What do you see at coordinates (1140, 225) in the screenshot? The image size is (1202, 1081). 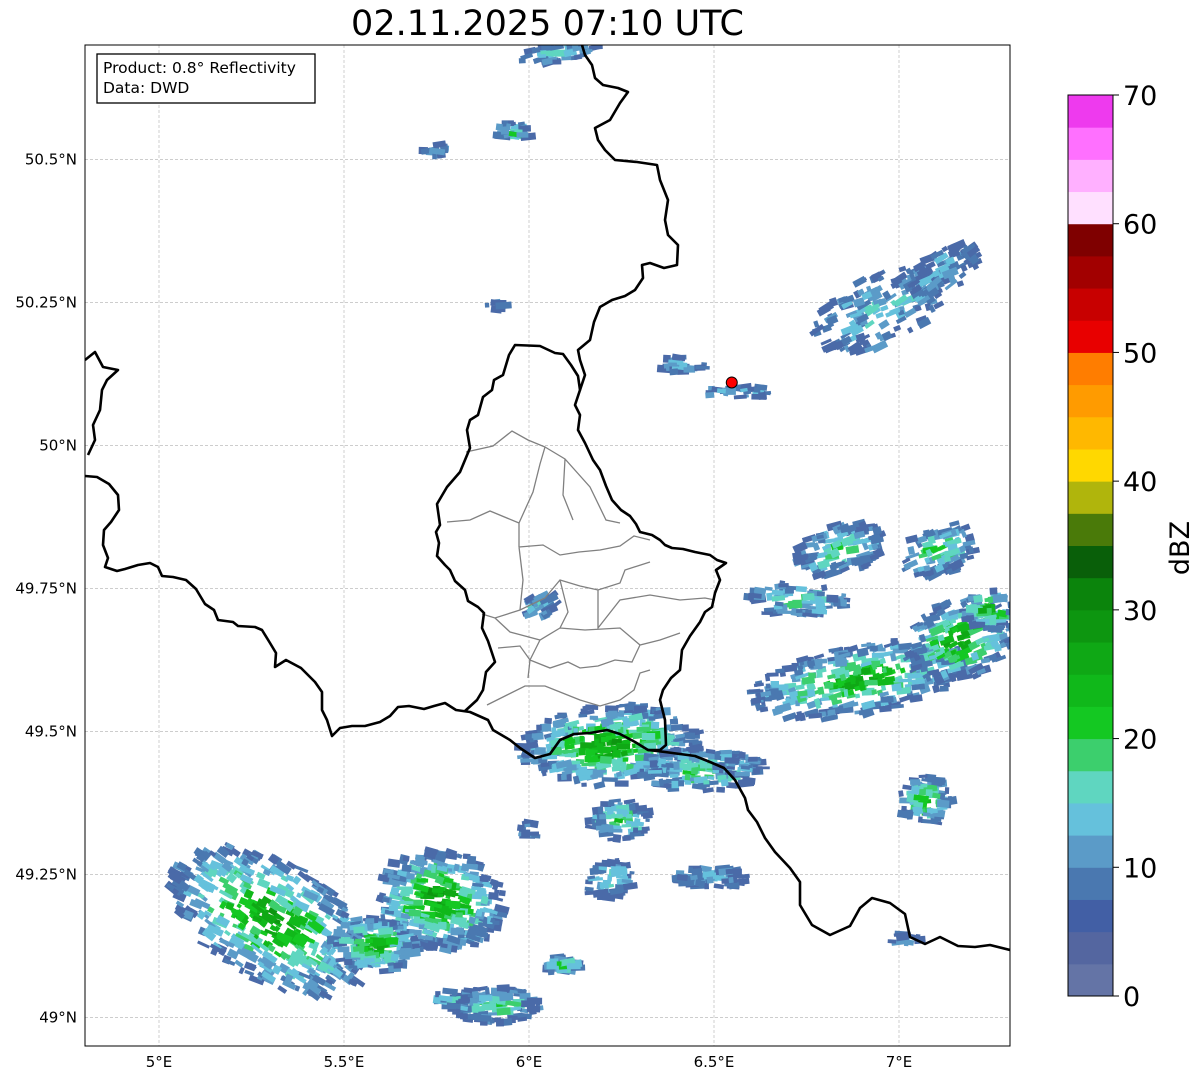 I see `colorbar-tick-label: 60` at bounding box center [1140, 225].